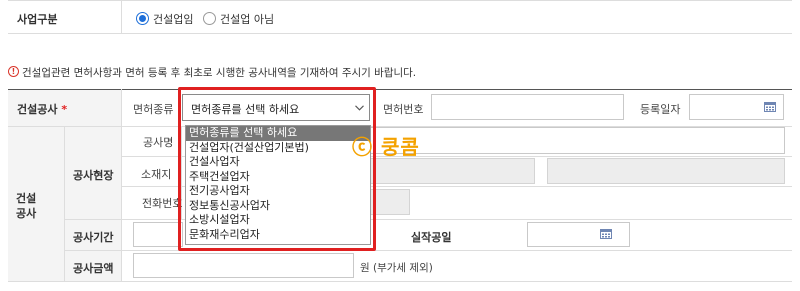  What do you see at coordinates (162, 203) in the screenshot?
I see `site-phone-label: 전화번호` at bounding box center [162, 203].